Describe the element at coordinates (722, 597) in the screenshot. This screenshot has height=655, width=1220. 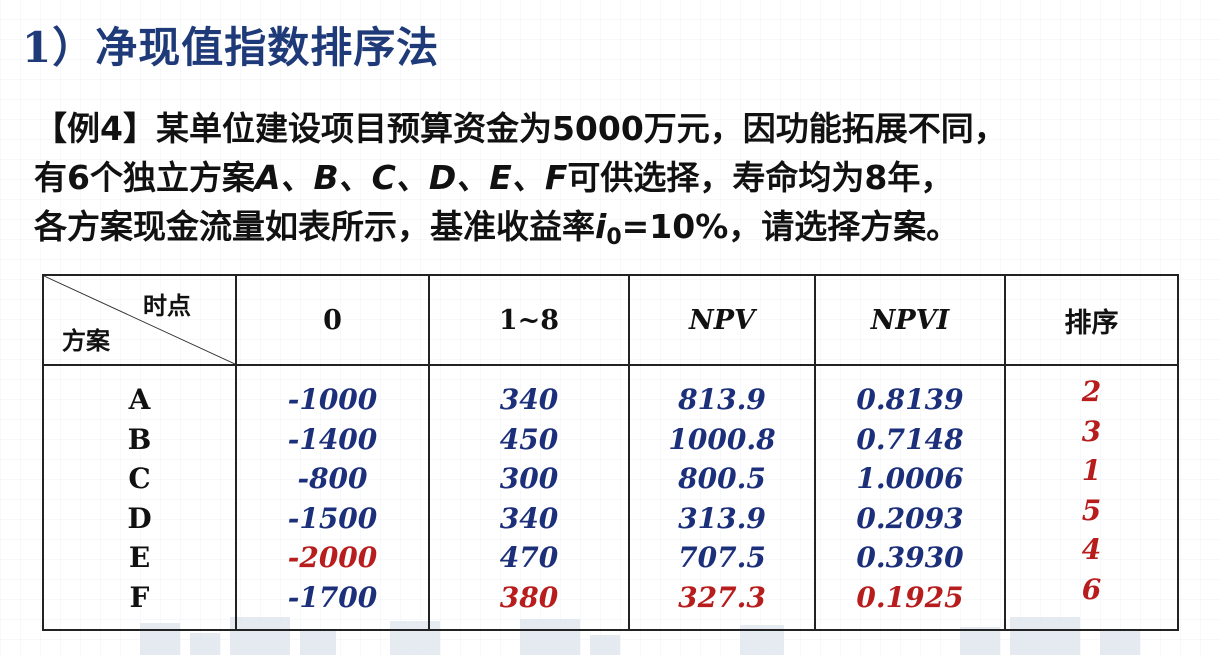
I see `npv-cell: 327.3` at that location.